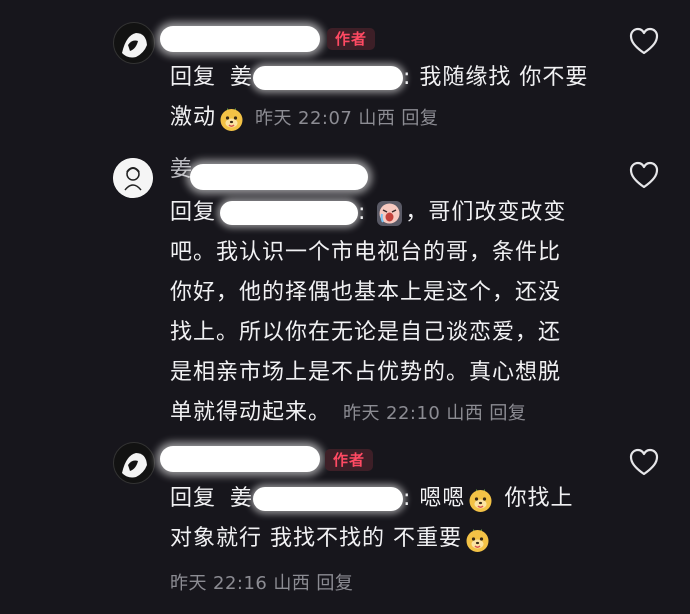 Image resolution: width=690 pixels, height=614 pixels. Describe the element at coordinates (325, 118) in the screenshot. I see `comment-time: 22:07` at that location.